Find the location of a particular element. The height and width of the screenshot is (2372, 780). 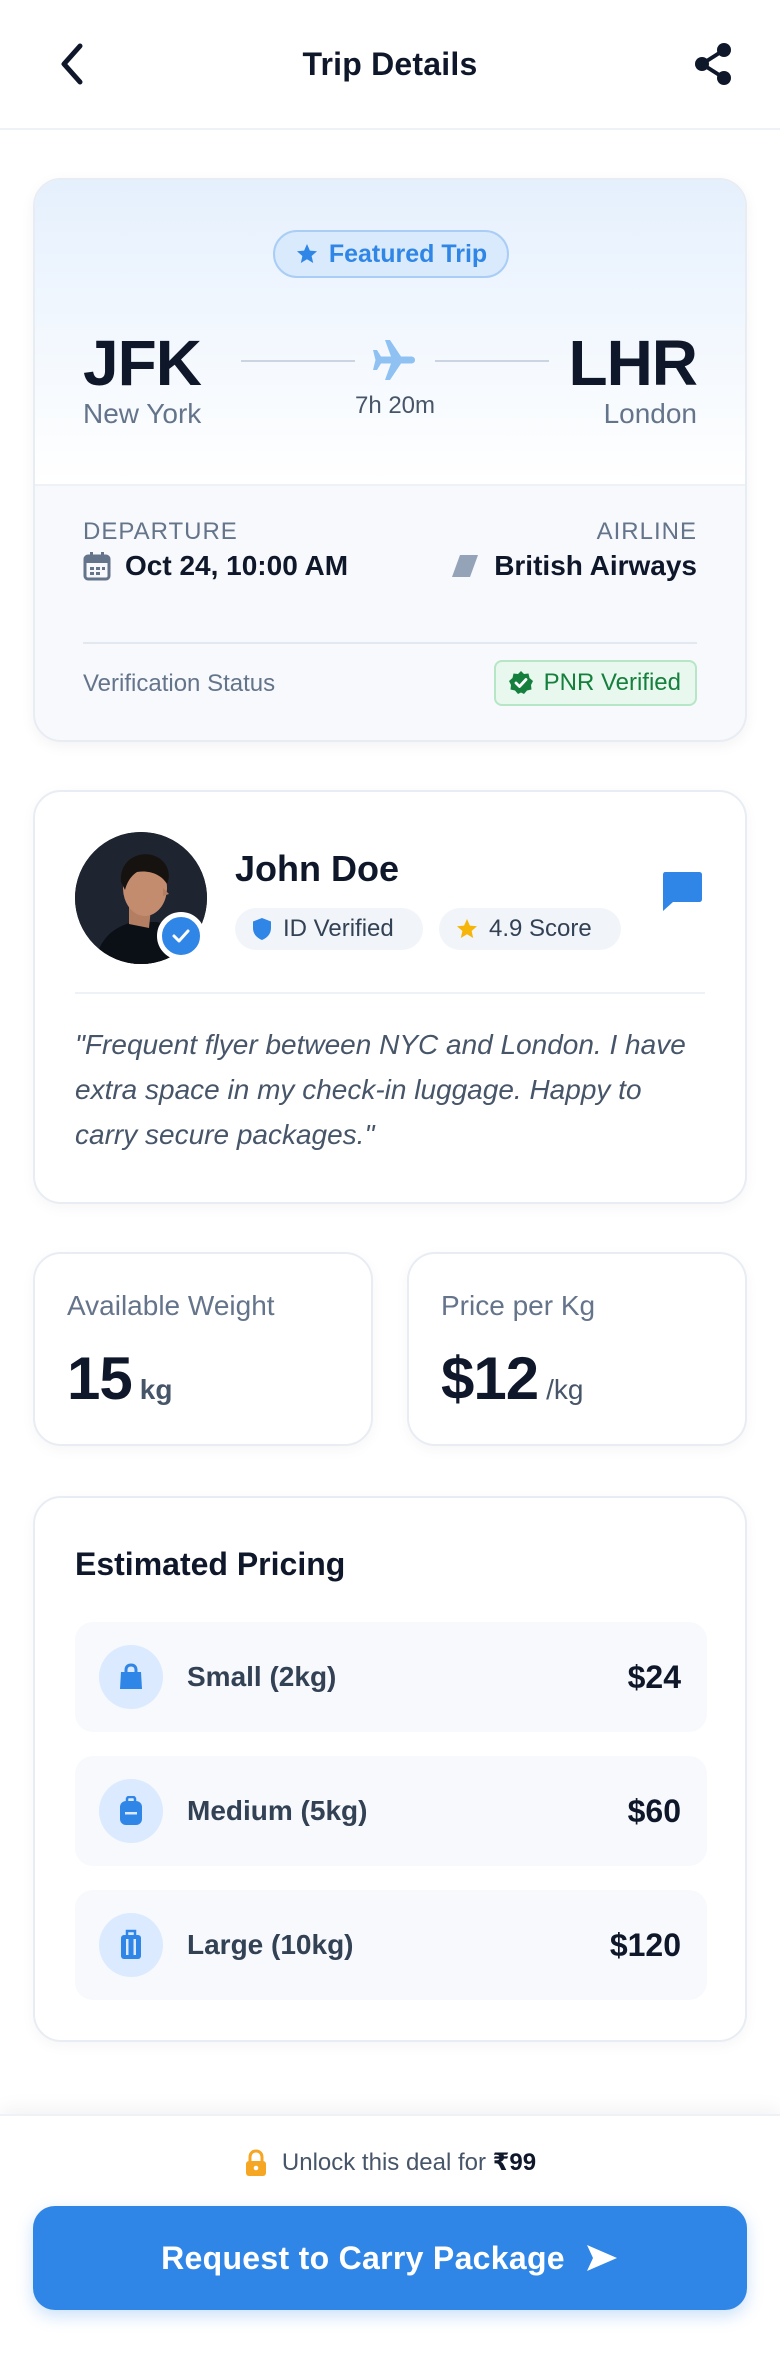

route-line-right is located at coordinates (492, 361).